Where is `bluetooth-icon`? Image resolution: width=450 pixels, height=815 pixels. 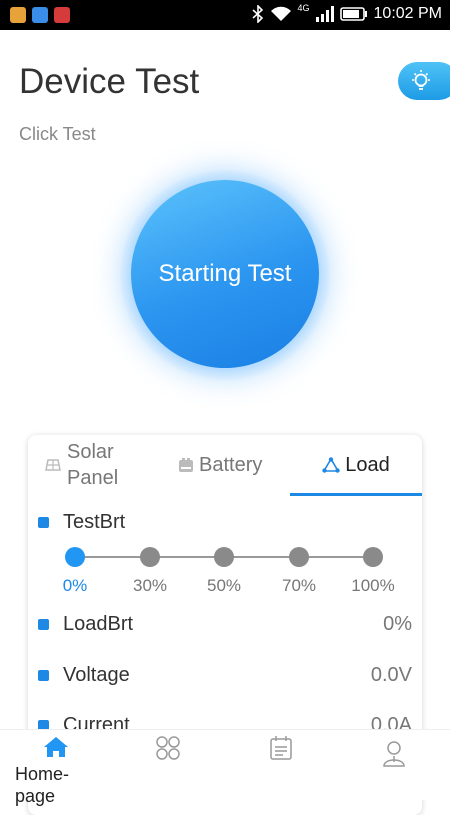 bluetooth-icon is located at coordinates (257, 14).